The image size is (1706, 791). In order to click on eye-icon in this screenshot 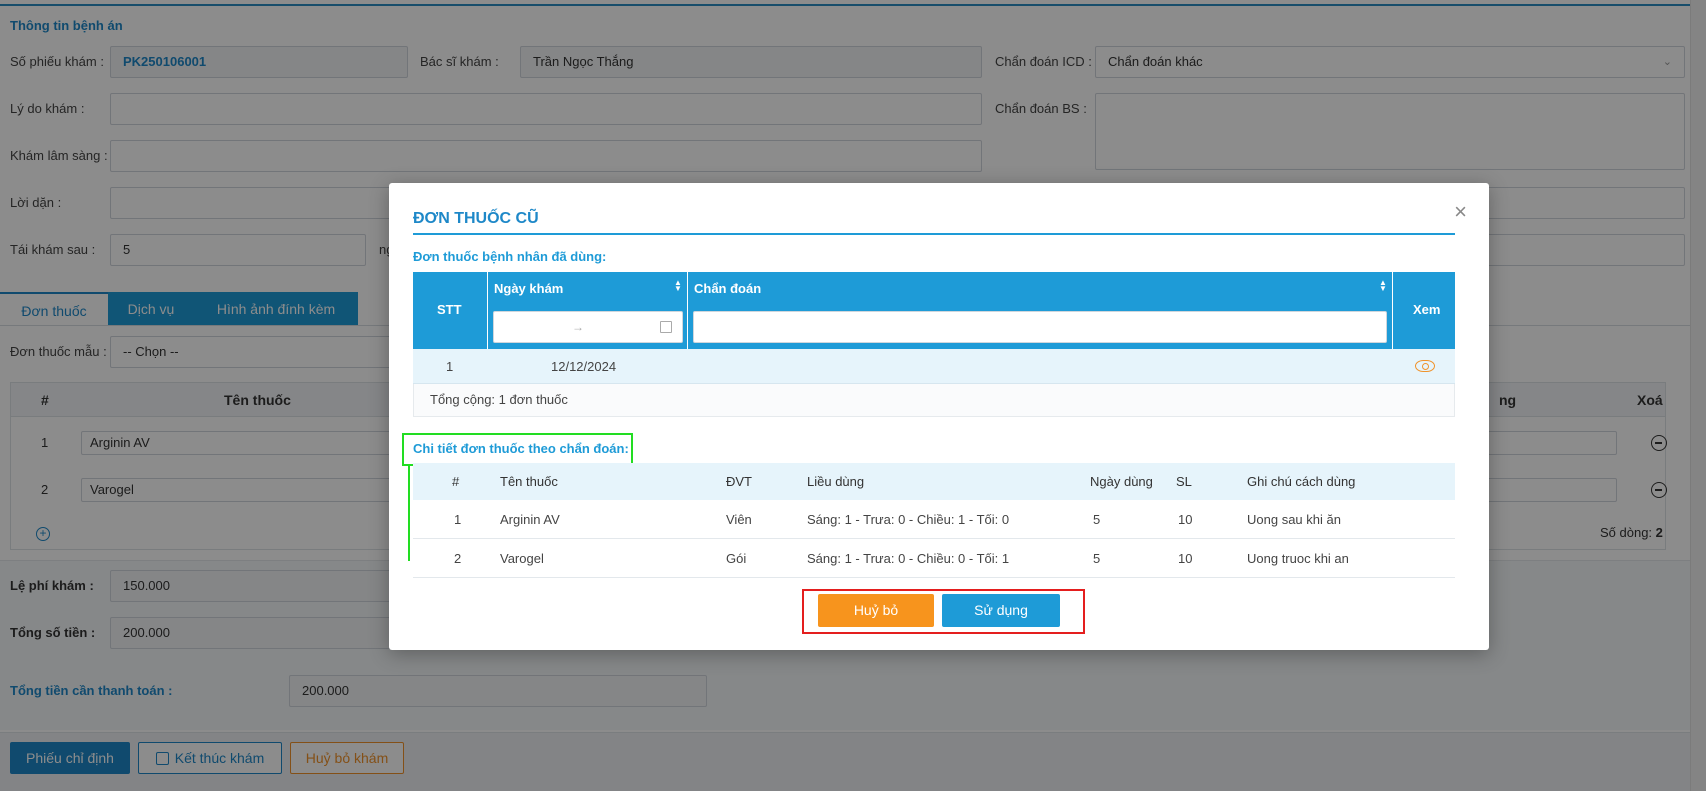, I will do `click(1425, 366)`.